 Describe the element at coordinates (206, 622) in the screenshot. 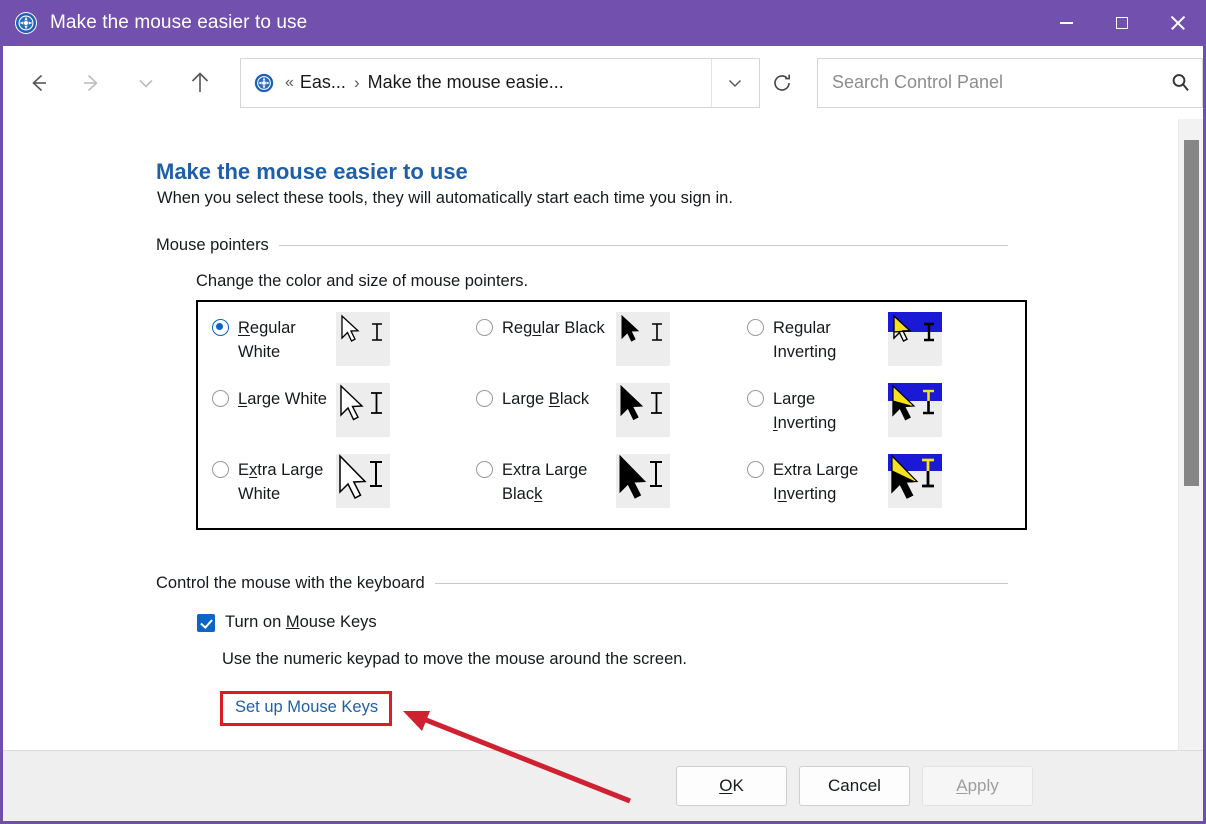

I see `turn-on-mouse-keys-checkbox` at that location.